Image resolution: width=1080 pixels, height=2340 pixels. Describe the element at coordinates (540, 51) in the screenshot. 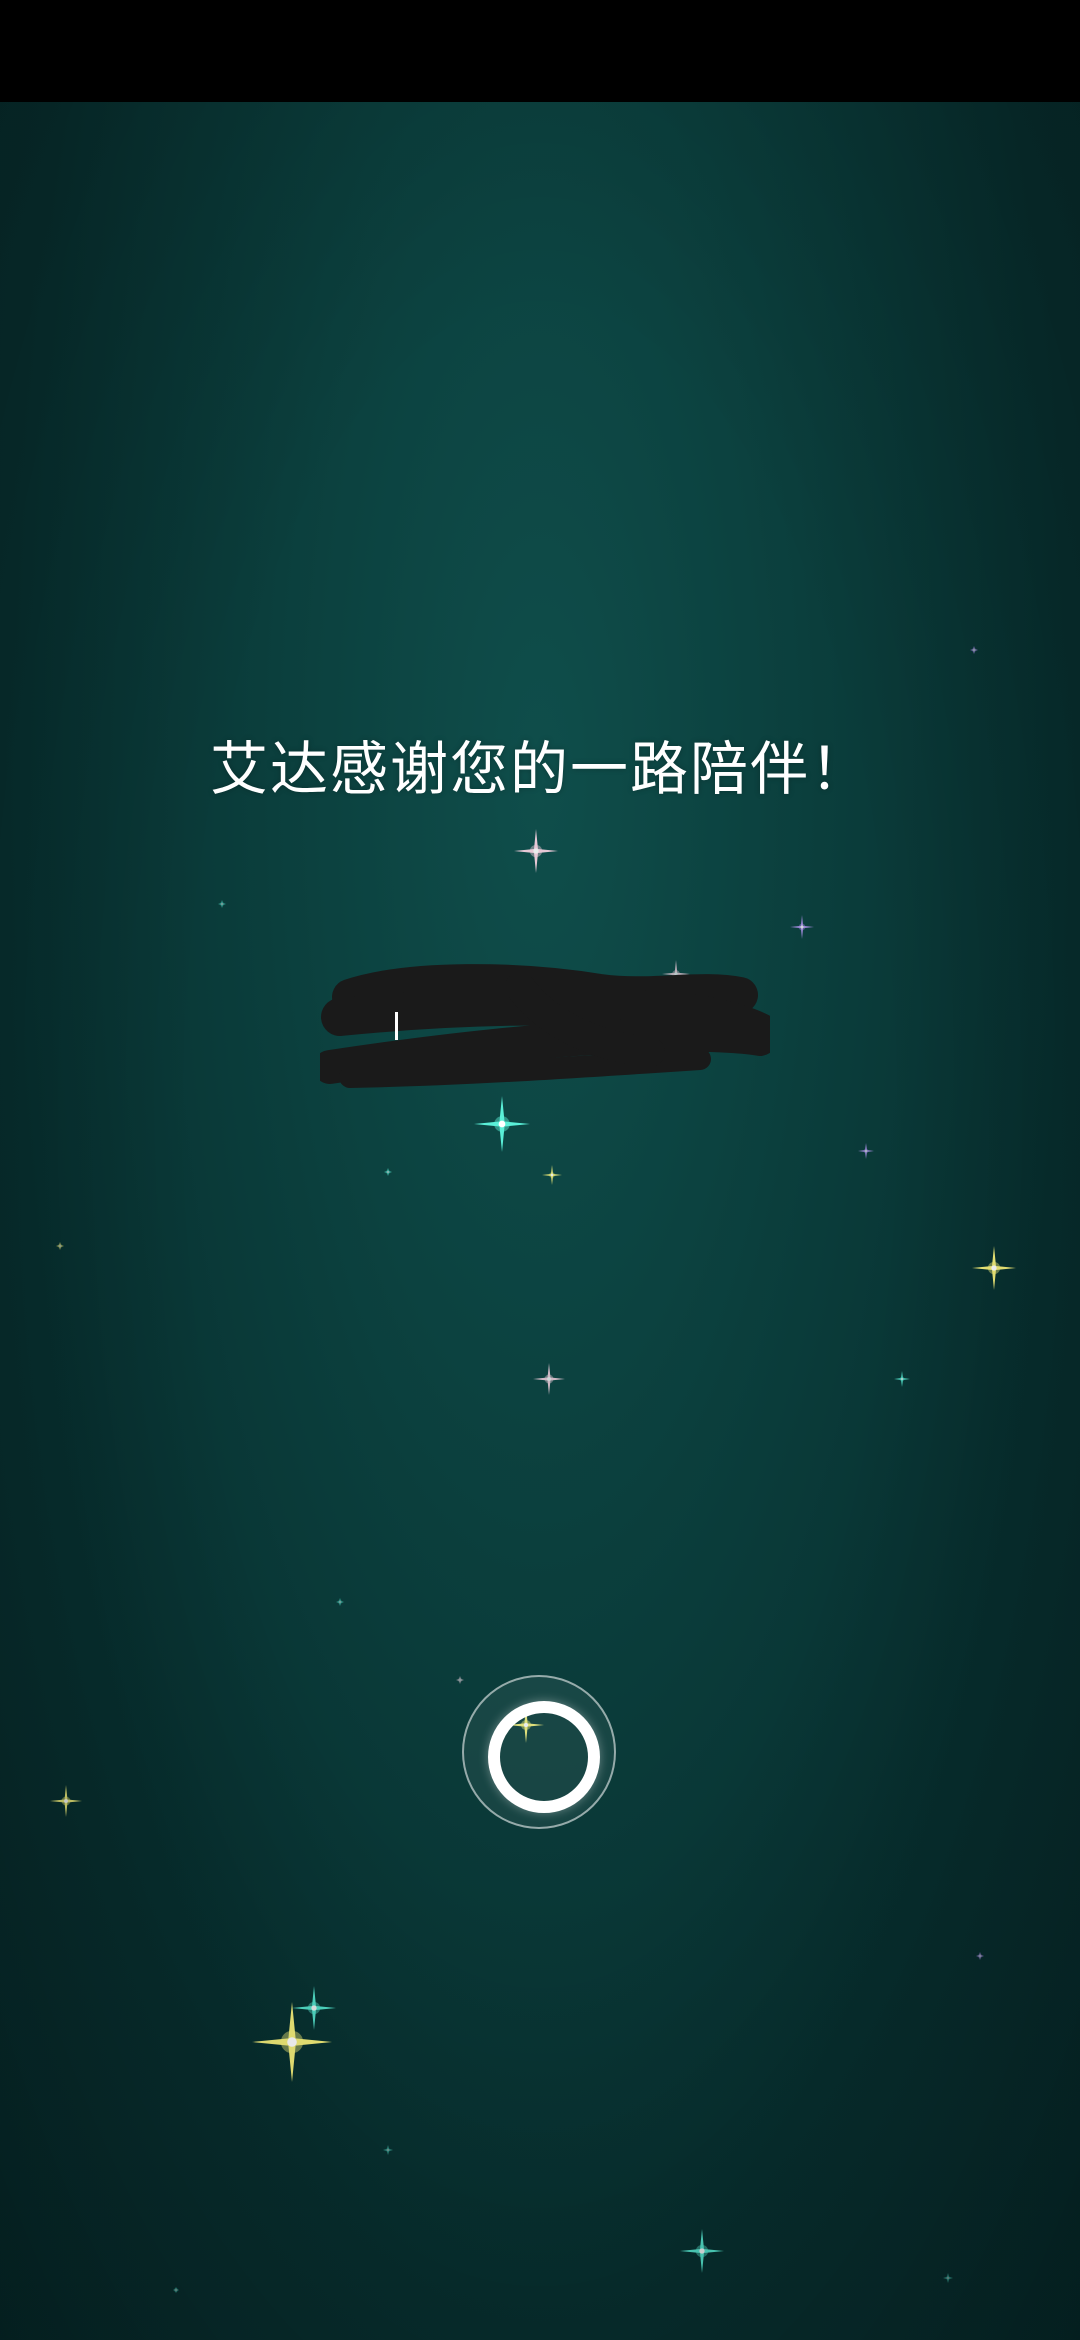

I see `status-bar` at that location.